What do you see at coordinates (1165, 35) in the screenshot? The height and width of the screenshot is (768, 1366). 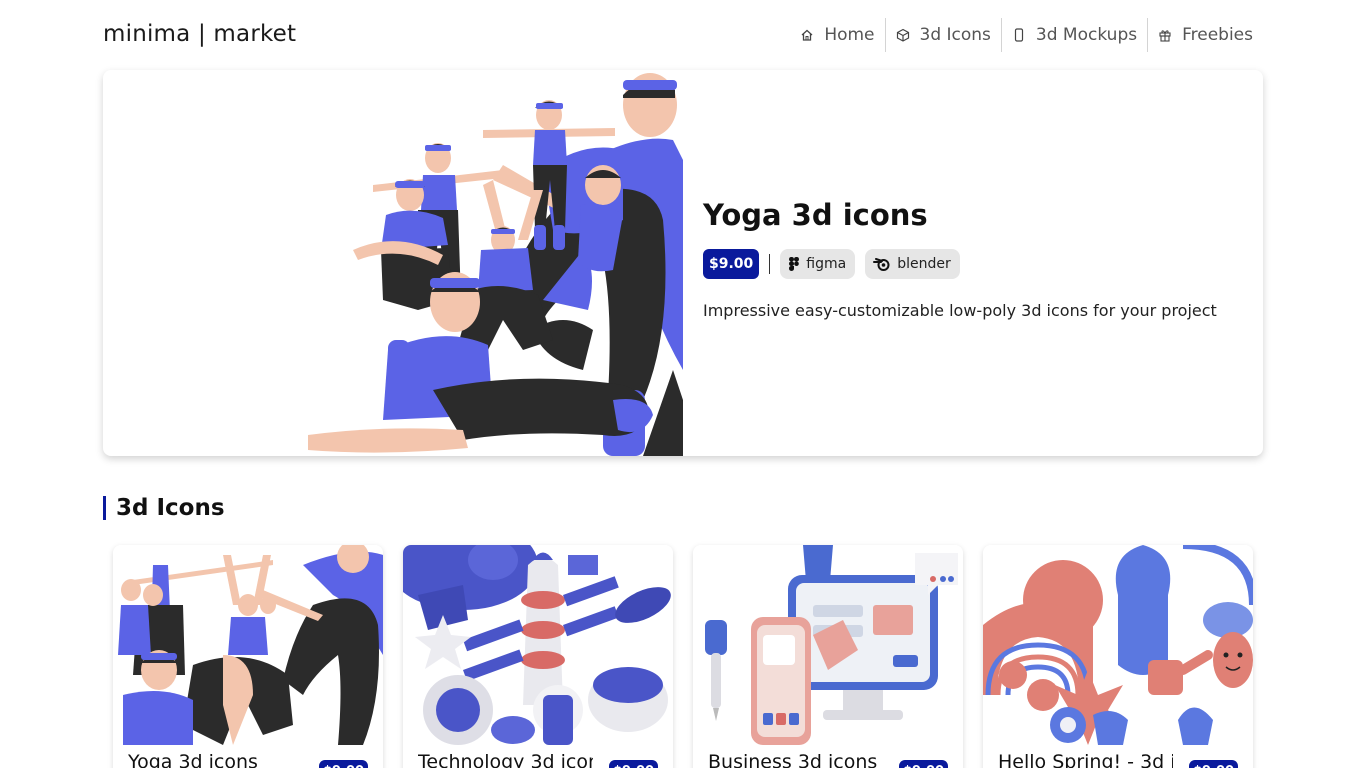 I see `gift-icon` at bounding box center [1165, 35].